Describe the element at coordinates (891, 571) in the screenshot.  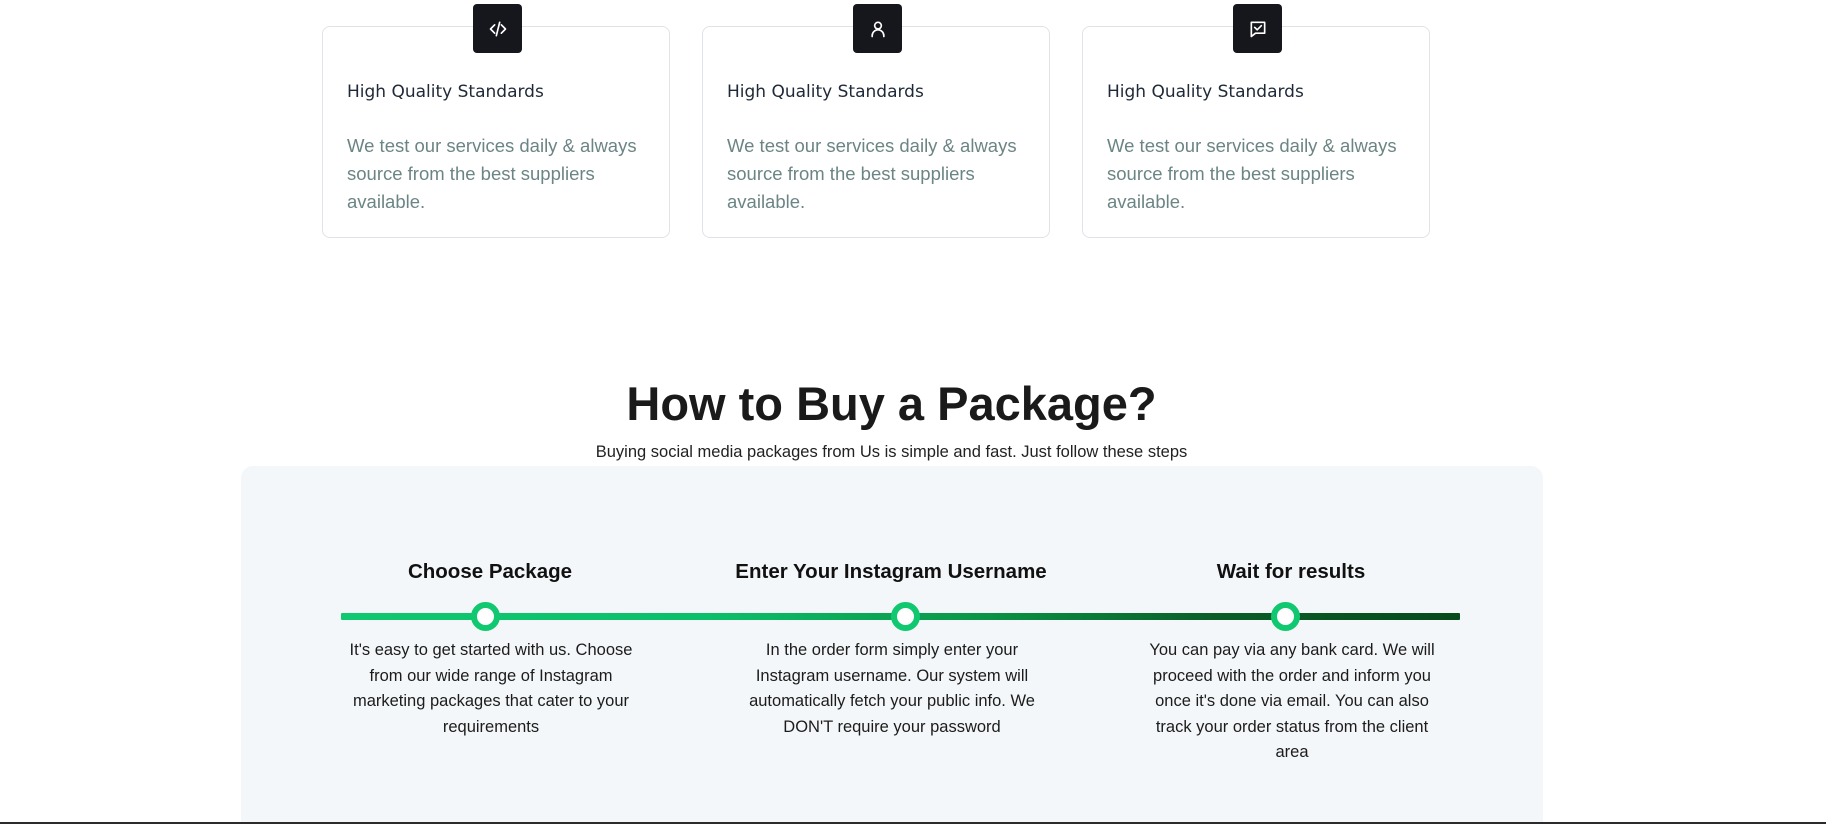
I see `step-title: Enter Your Instagram Username` at that location.